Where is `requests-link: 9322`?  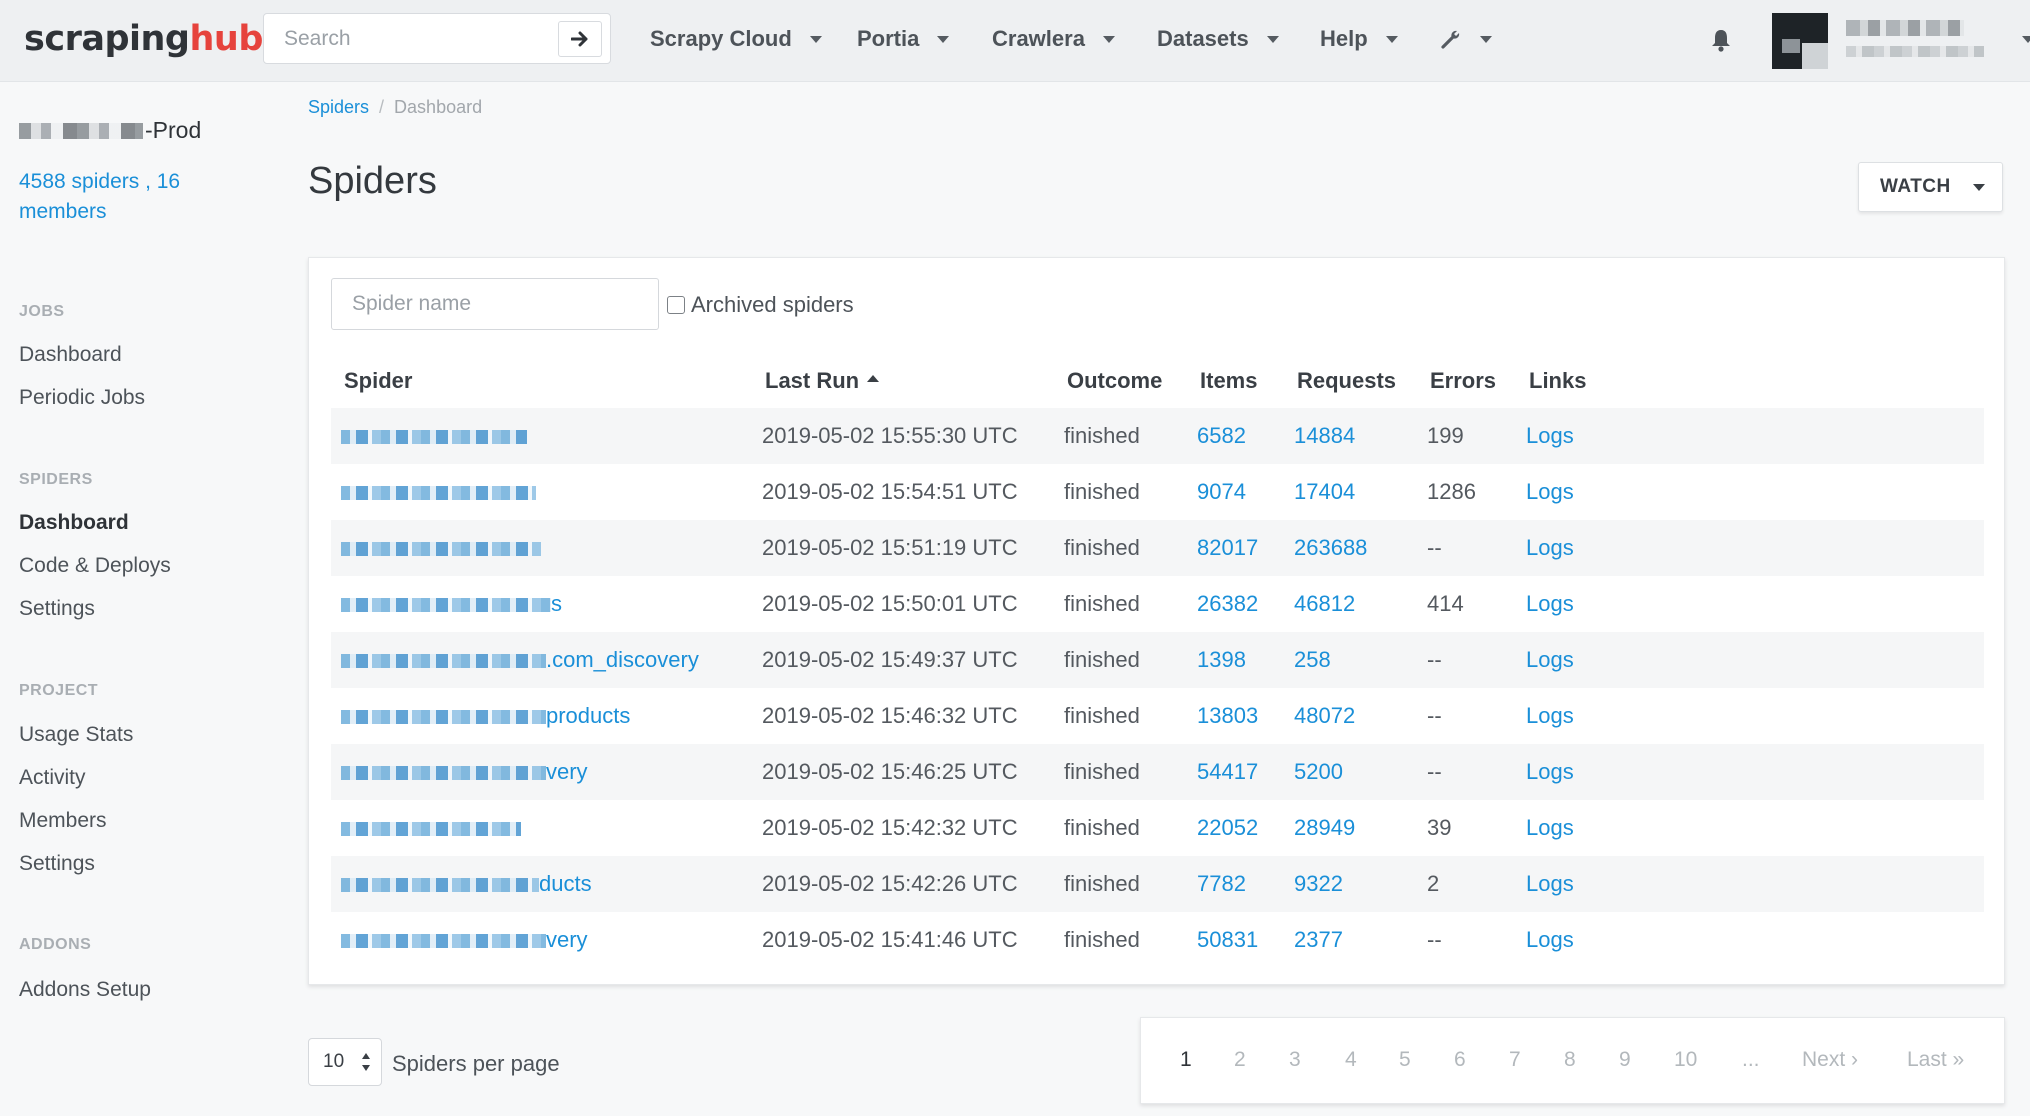
requests-link: 9322 is located at coordinates (1318, 884).